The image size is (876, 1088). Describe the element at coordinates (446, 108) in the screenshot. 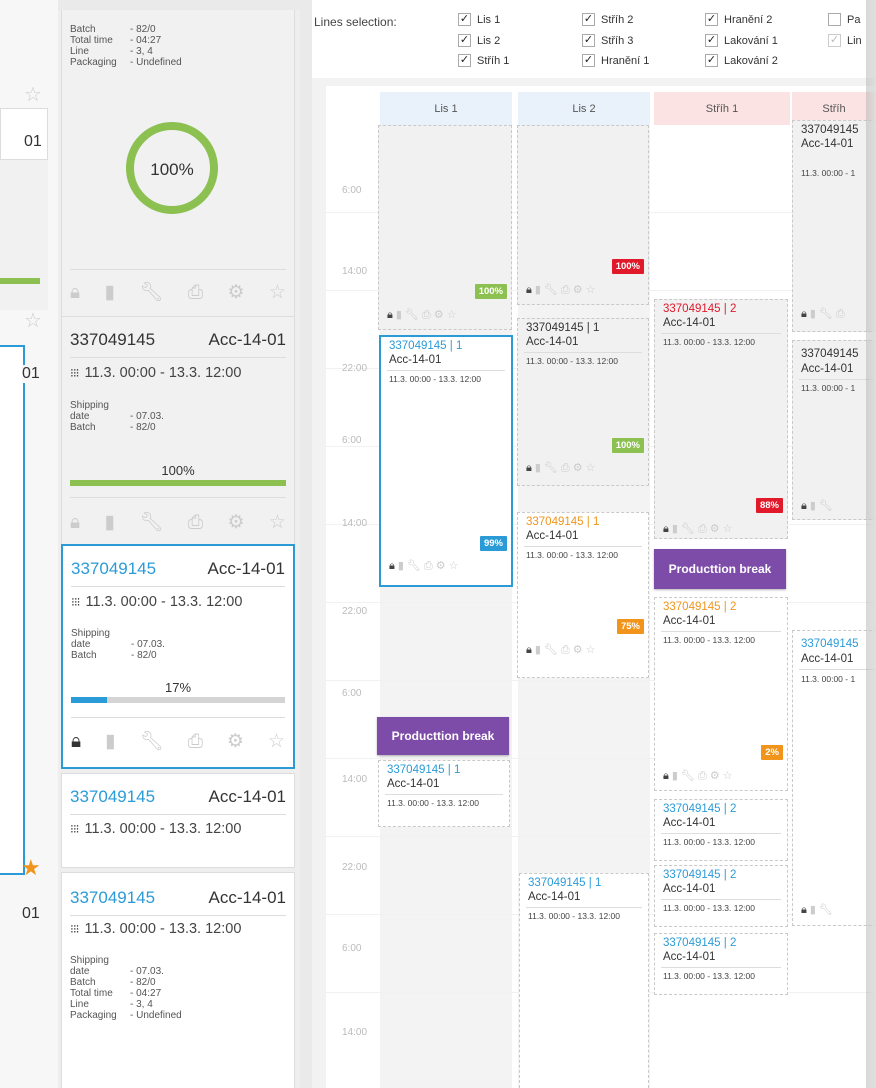

I see `column-header-lis-1: Lis 1` at that location.